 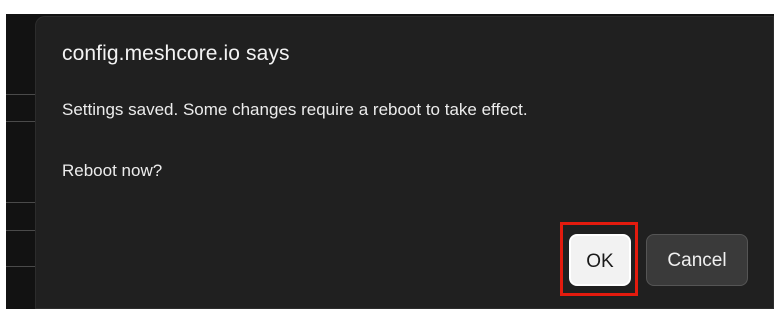 What do you see at coordinates (176, 53) in the screenshot?
I see `dialog-title: config.meshcore.io says` at bounding box center [176, 53].